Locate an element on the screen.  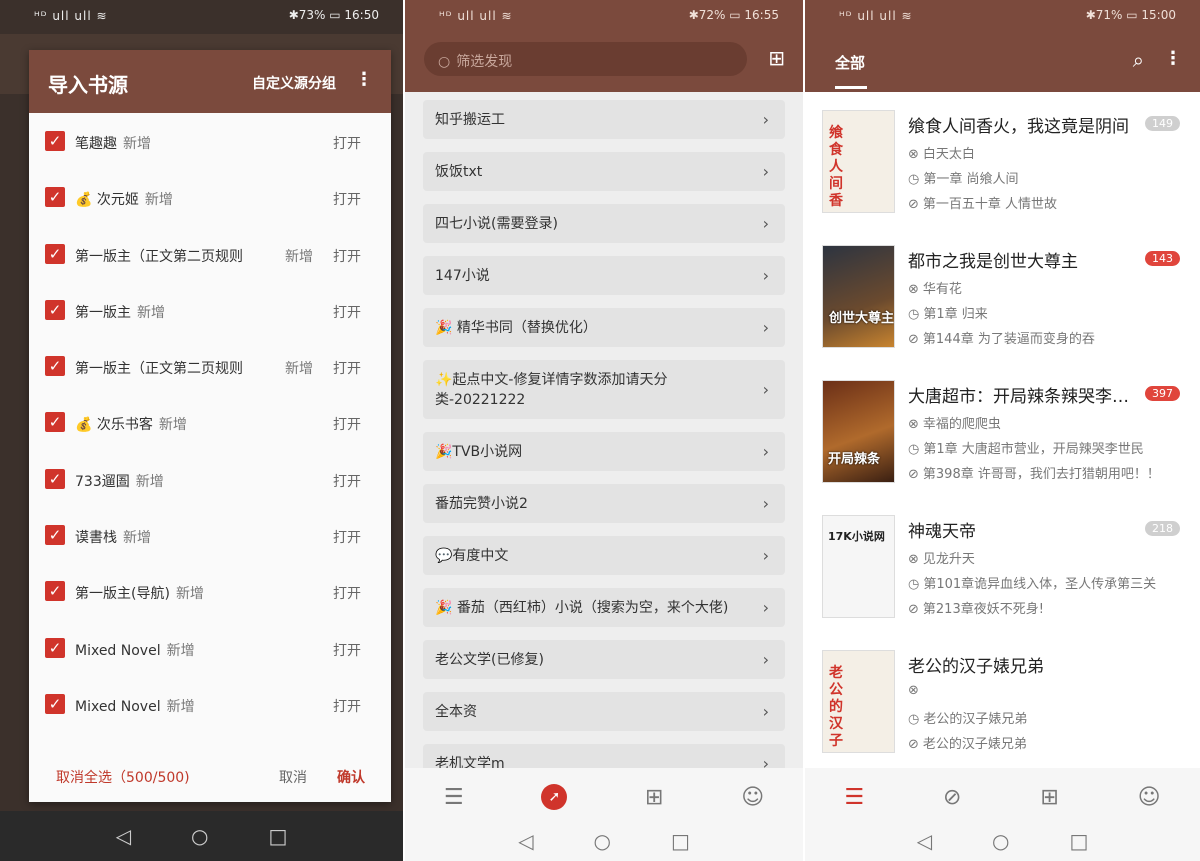
book-author: 见龙升天 is located at coordinates (948, 559).